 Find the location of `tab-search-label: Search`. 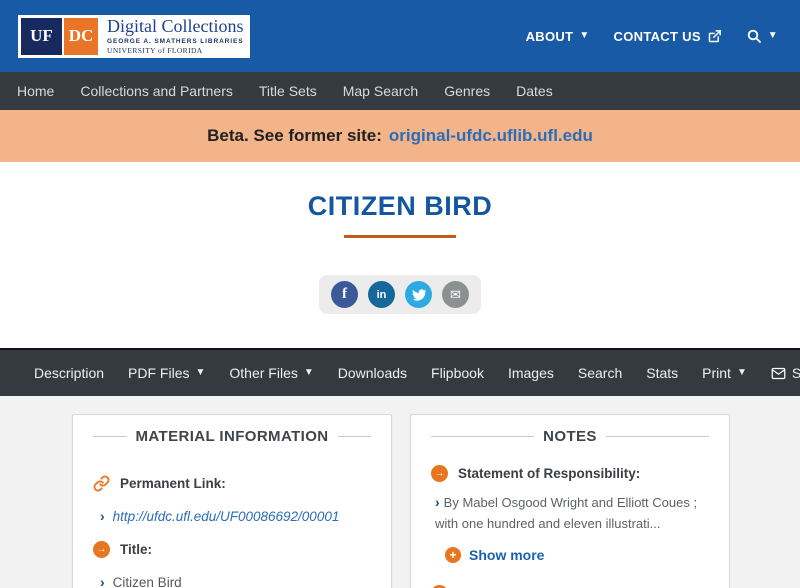

tab-search-label: Search is located at coordinates (600, 373).